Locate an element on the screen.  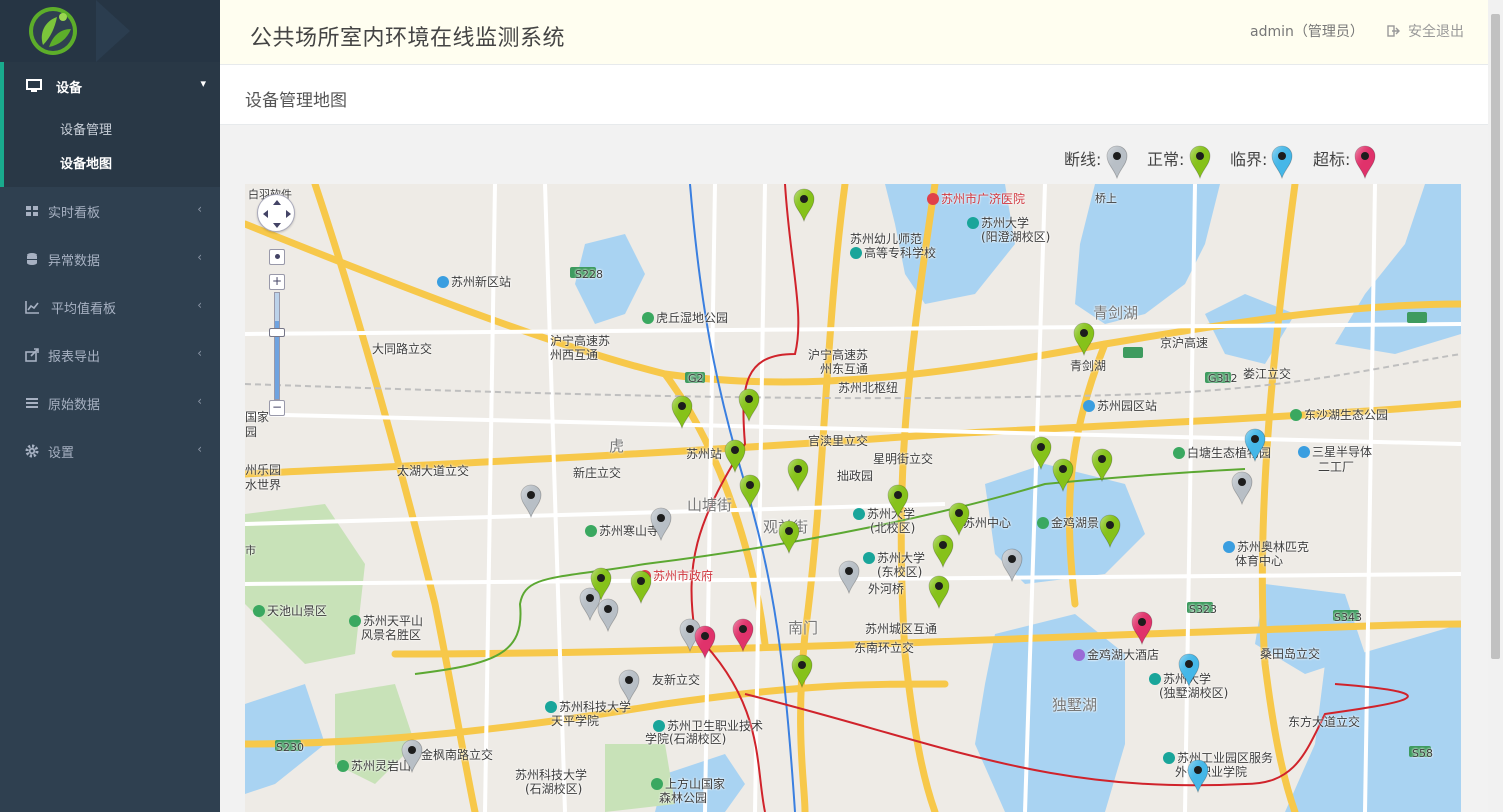
sidebar-subitem-device-map: 设备地图 is located at coordinates (86, 162).